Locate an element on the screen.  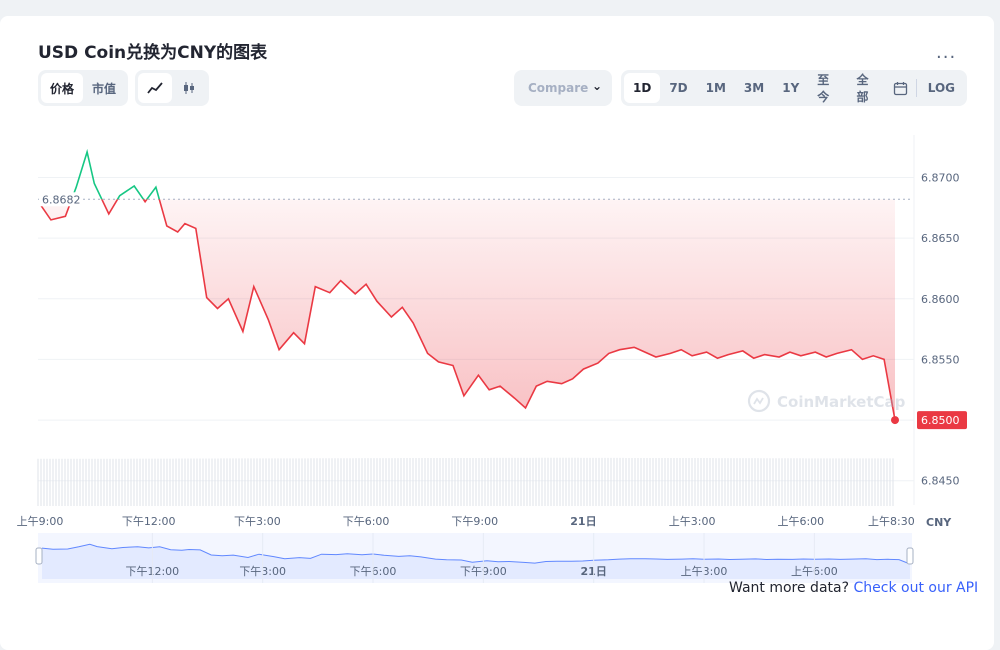
coinmarketcap-watermark: CoinMarketCap is located at coordinates (826, 401).